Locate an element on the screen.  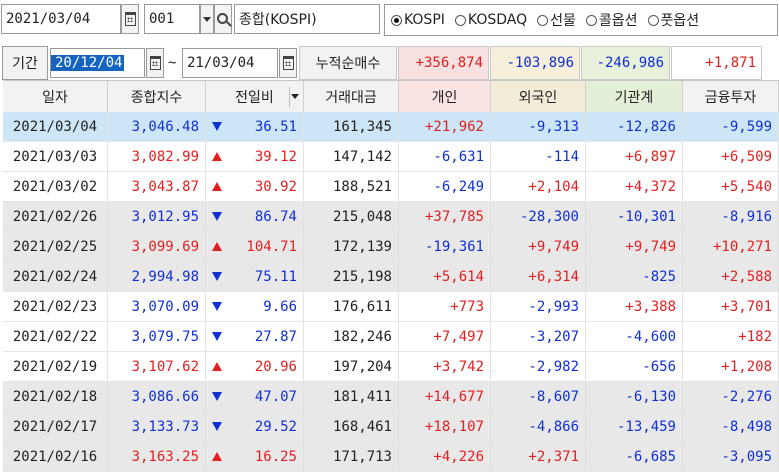
cell-individual: +37,785 is located at coordinates (445, 217).